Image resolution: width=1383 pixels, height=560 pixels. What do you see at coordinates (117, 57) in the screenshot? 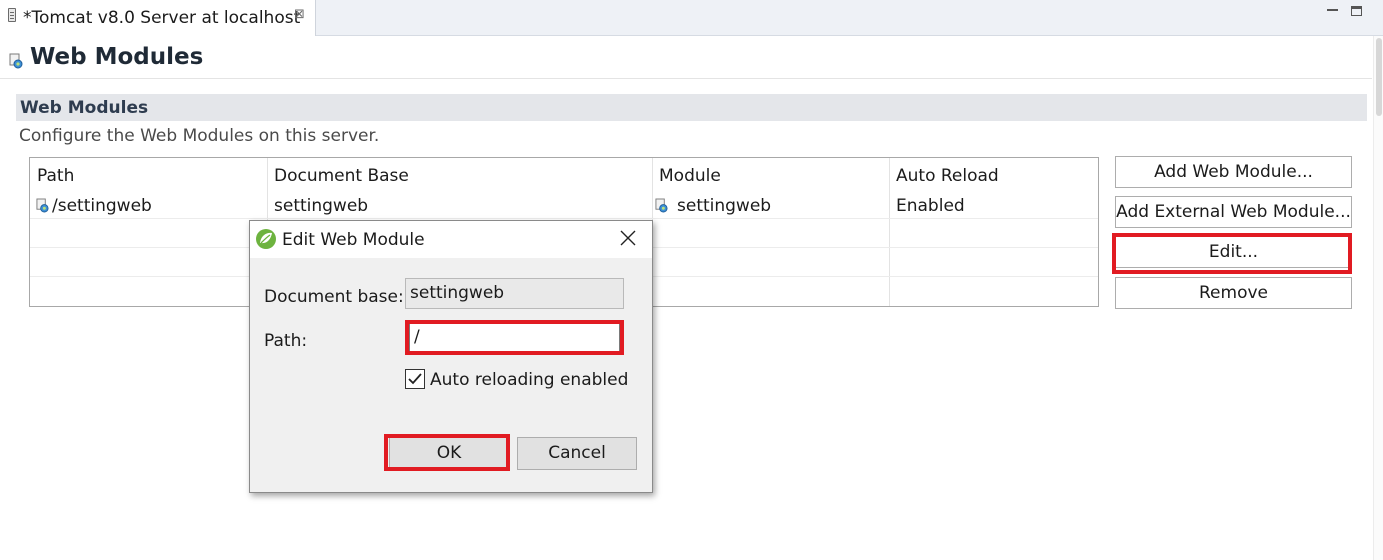
I see `editor-title: Web Modules` at bounding box center [117, 57].